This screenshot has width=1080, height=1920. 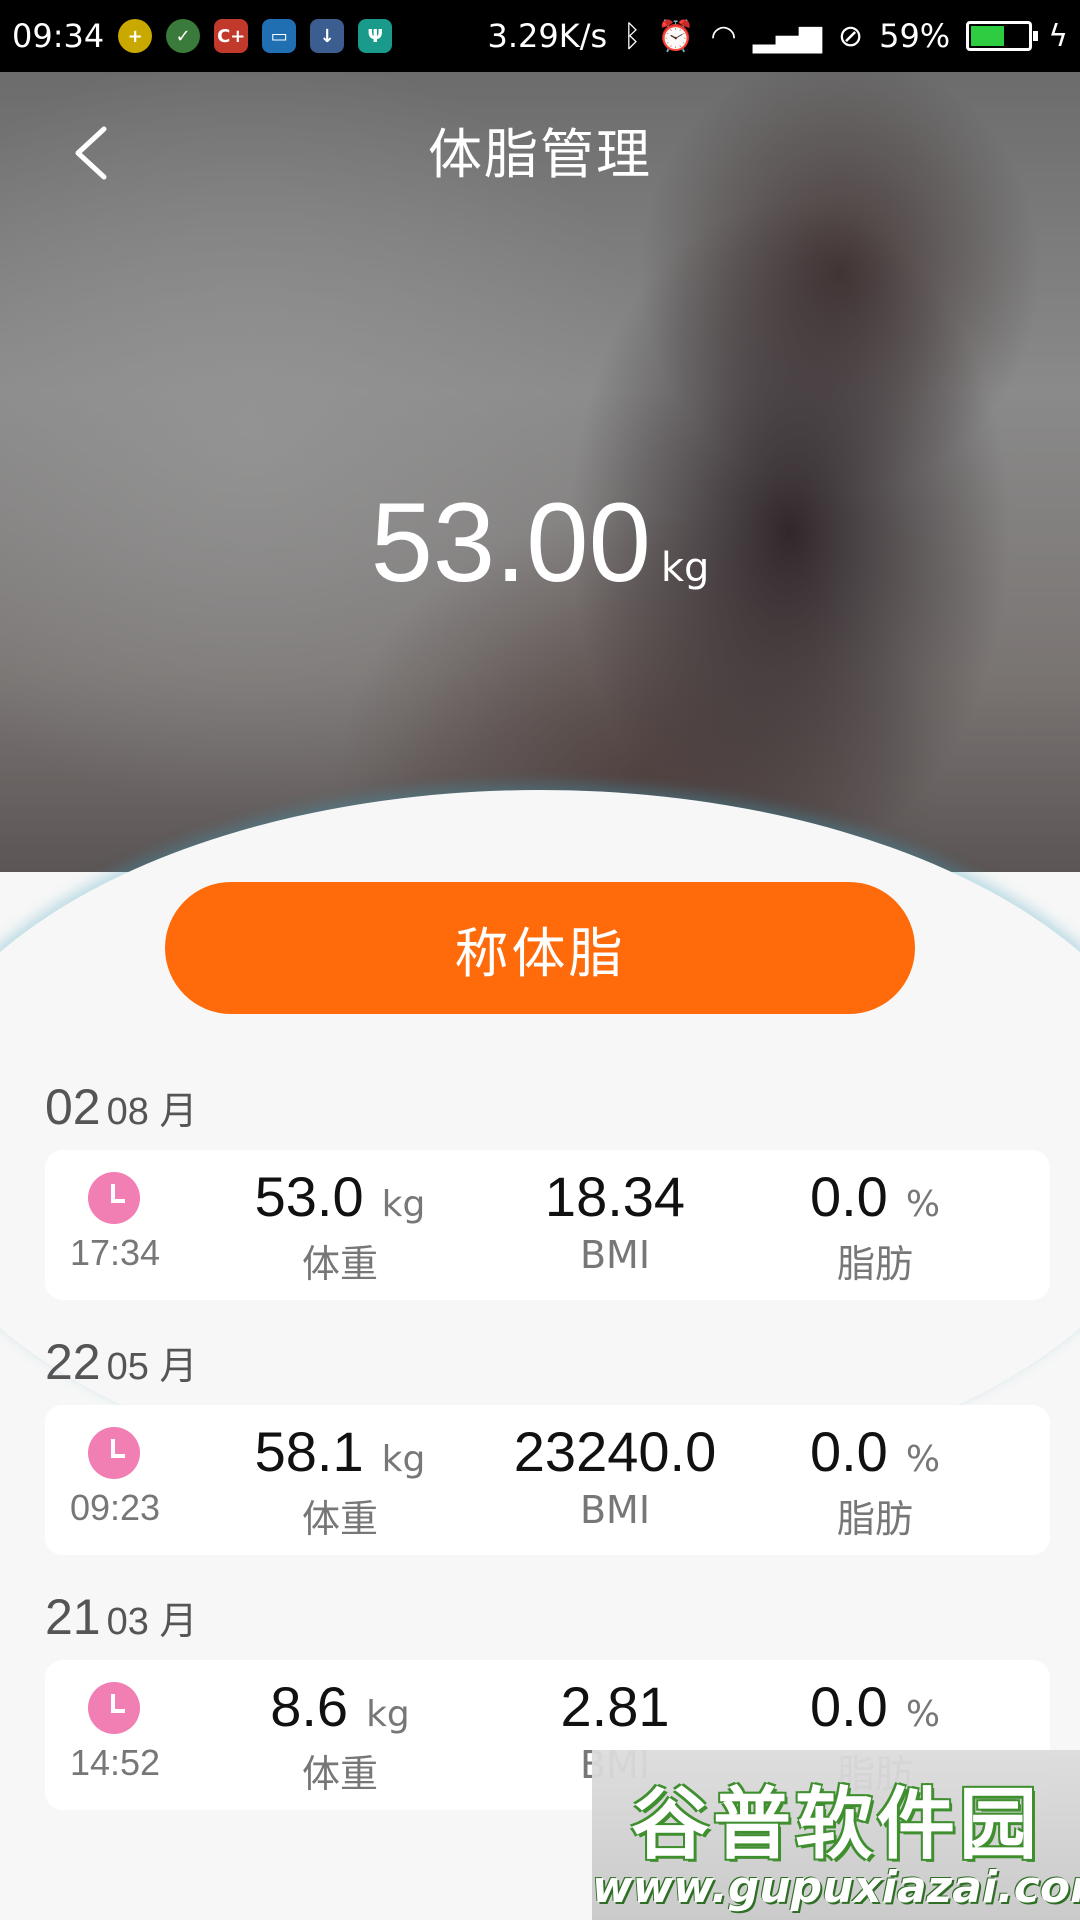 I want to click on date-header: 22 05 月, so click(x=121, y=1362).